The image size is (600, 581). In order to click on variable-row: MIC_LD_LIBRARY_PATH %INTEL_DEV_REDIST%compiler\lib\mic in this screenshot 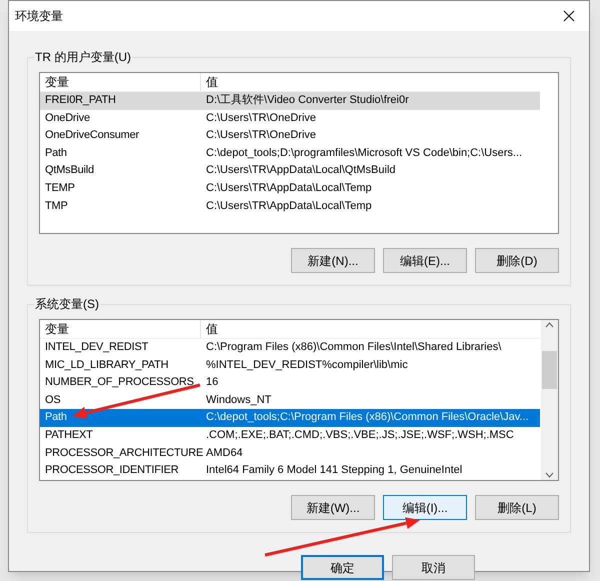, I will do `click(290, 365)`.